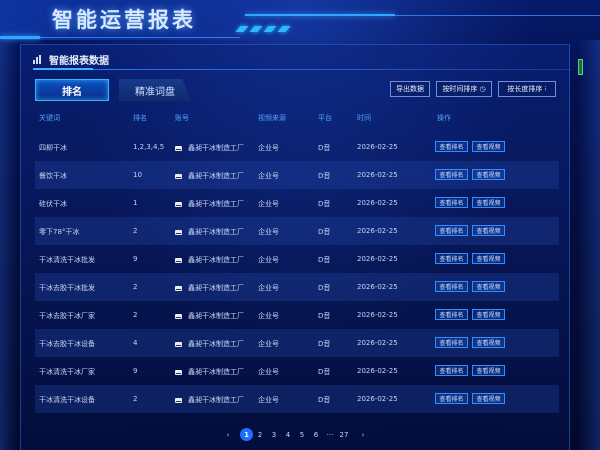 This screenshot has width=600, height=450. Describe the element at coordinates (297, 399) in the screenshot. I see `table-row: 干冰清洗干冰设备 2 鑫昶干冰制造工厂 企业号 D音 2026-02-25 查看排名 查看视频` at that location.